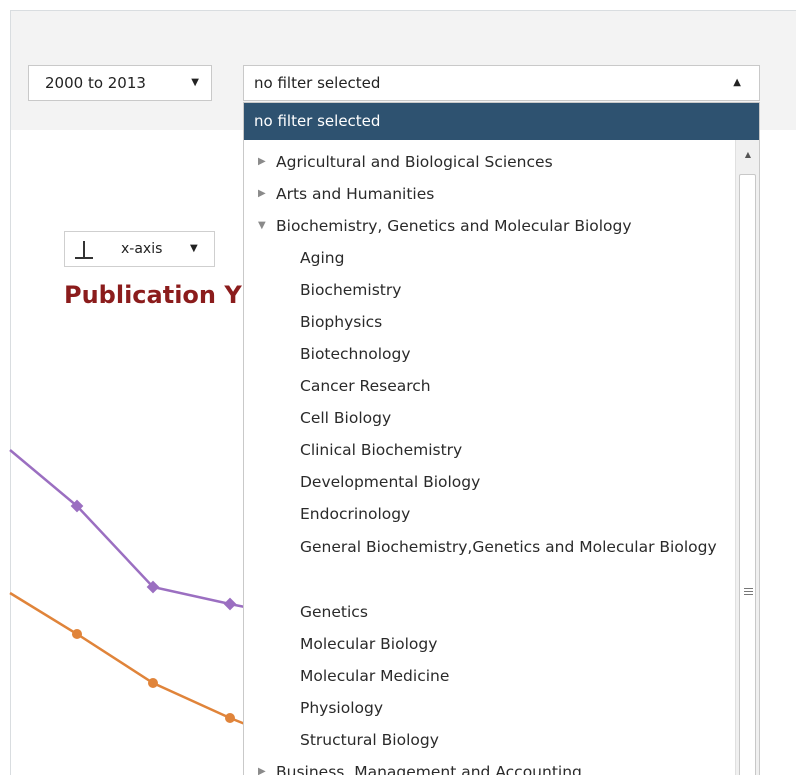 Image resolution: width=796 pixels, height=775 pixels. What do you see at coordinates (153, 295) in the screenshot?
I see `chart-title: Publication Y` at bounding box center [153, 295].